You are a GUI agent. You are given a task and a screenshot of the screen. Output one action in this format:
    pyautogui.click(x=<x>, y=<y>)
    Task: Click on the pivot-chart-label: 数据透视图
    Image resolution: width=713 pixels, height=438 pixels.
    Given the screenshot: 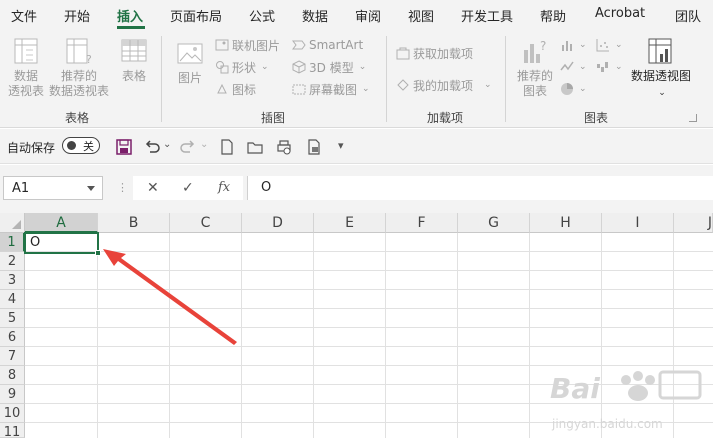 What is the action you would take?
    pyautogui.click(x=660, y=76)
    